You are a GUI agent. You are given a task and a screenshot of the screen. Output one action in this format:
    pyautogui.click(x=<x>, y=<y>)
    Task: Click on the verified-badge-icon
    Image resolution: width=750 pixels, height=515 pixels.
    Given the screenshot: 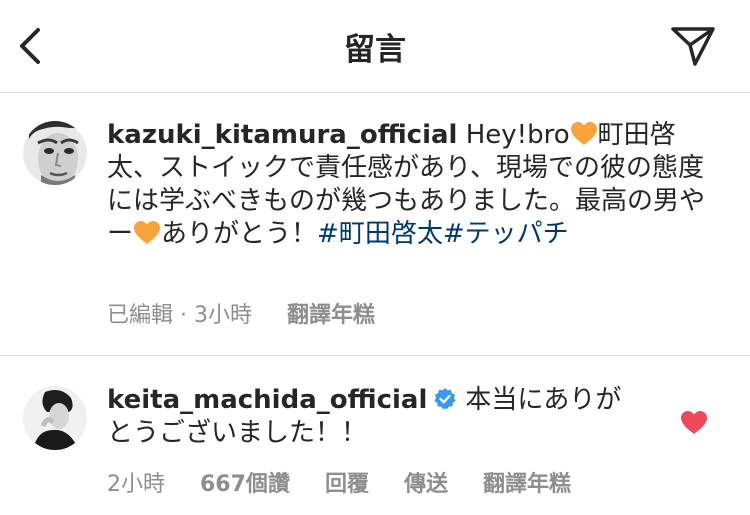 What is the action you would take?
    pyautogui.click(x=445, y=399)
    